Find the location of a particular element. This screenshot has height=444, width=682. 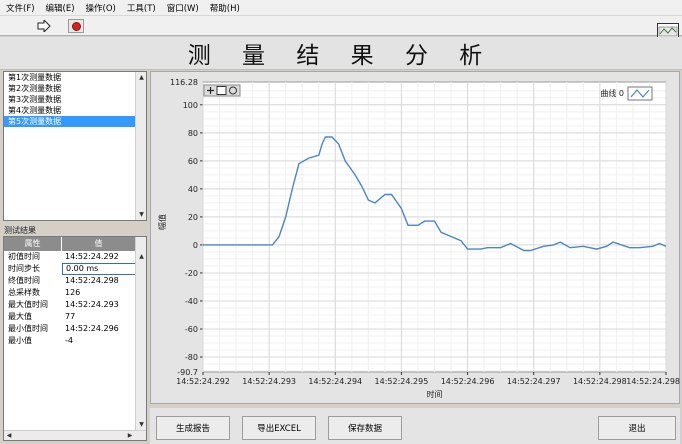

x-tick-label: 14:52:24.297 is located at coordinates (534, 381).